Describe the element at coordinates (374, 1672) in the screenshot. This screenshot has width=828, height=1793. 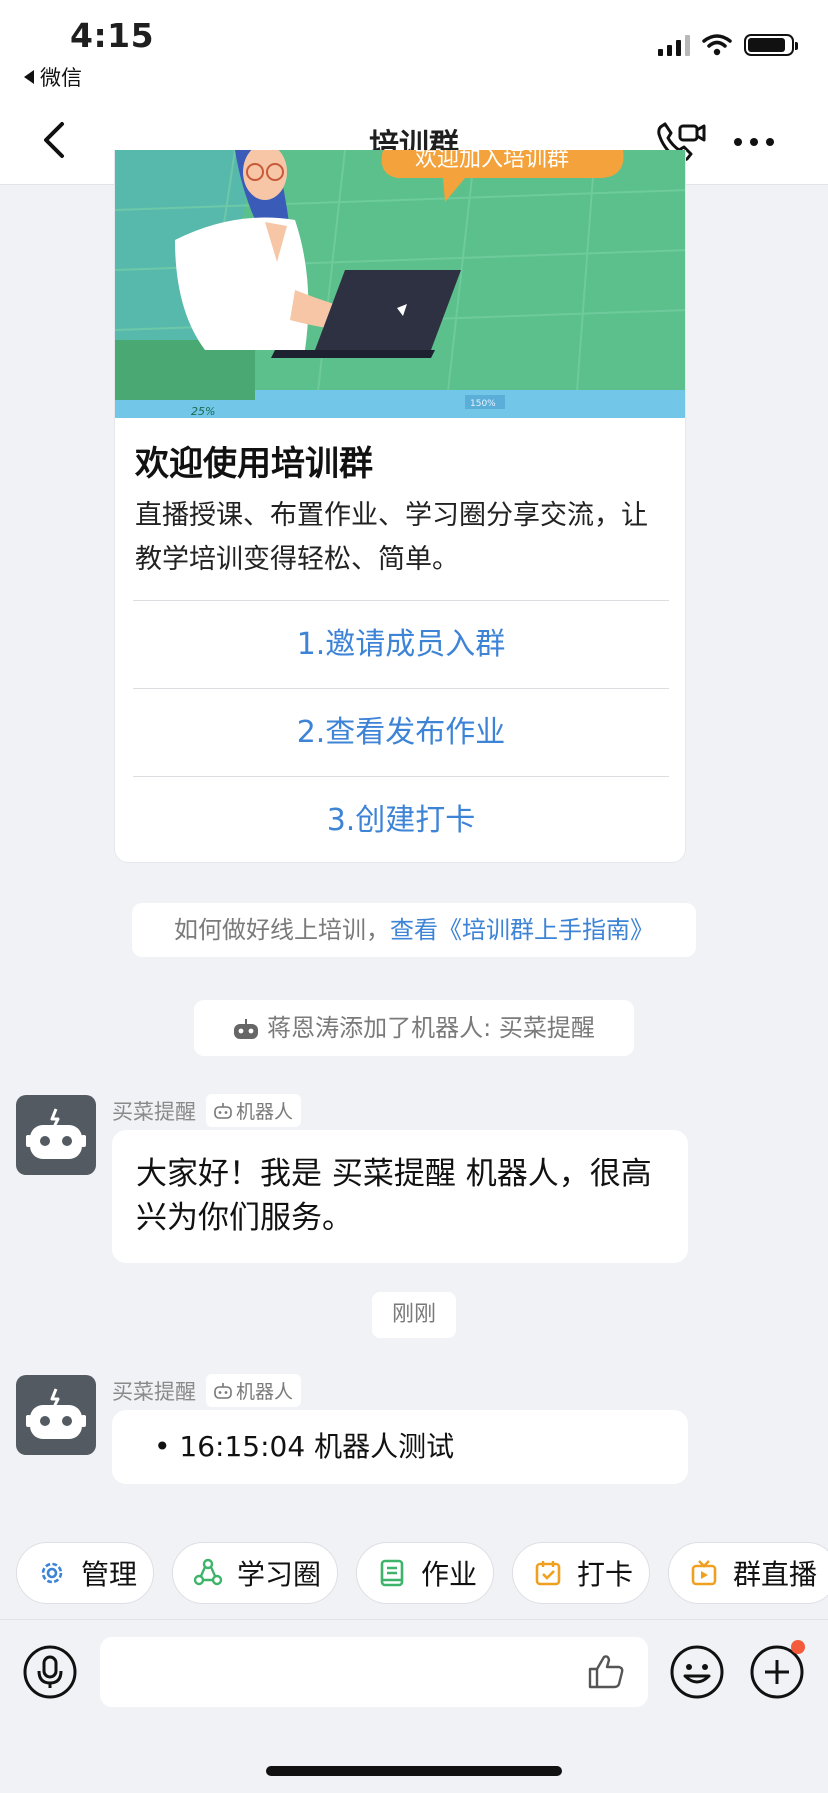
I see `message-input` at that location.